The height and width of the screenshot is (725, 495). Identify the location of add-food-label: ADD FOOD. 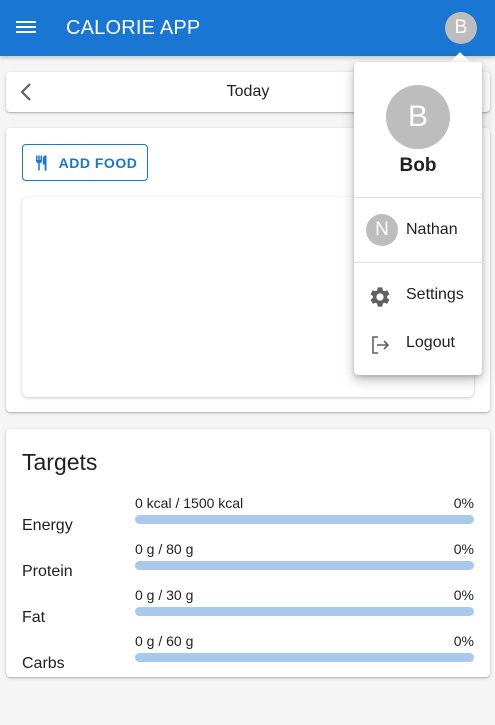
(98, 162).